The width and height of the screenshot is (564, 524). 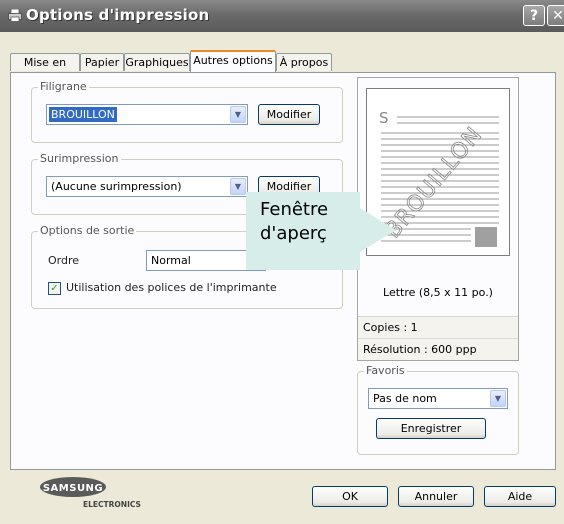 I want to click on favoris-group: Favoris Pas de nom ▼ Enregistrer, so click(x=438, y=409).